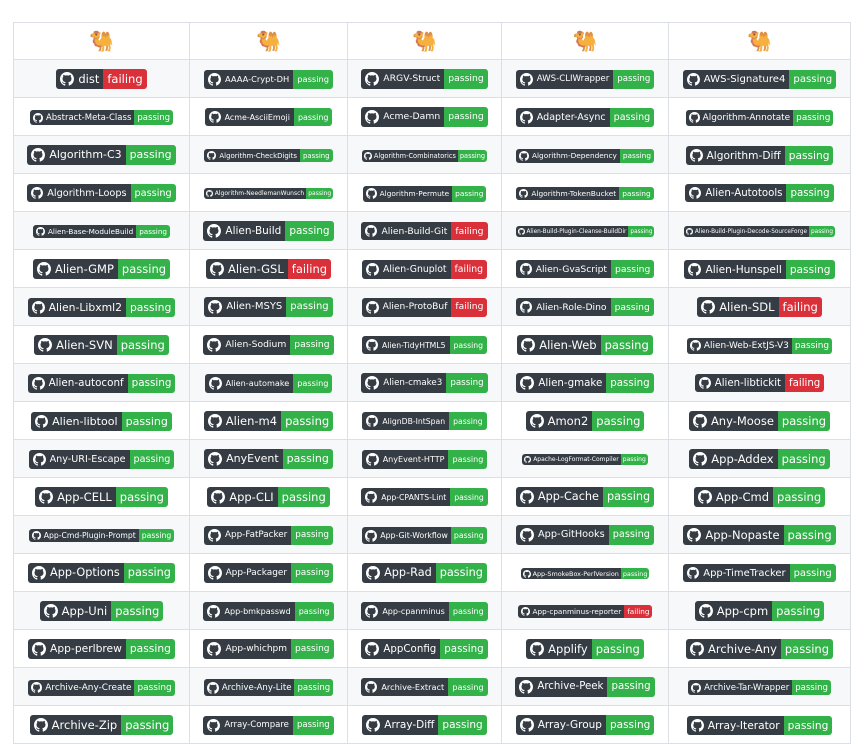  I want to click on ci-status-badge: Amon2 passing, so click(585, 420).